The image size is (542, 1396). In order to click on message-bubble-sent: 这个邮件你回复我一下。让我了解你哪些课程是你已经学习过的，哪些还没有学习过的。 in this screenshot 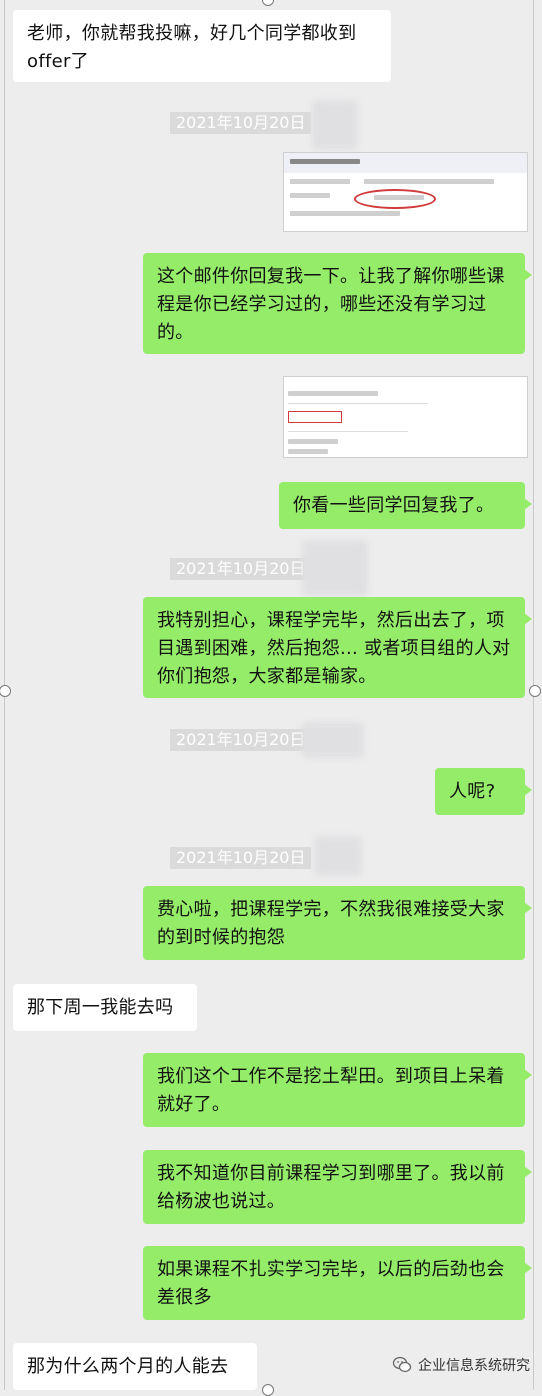, I will do `click(337, 303)`.